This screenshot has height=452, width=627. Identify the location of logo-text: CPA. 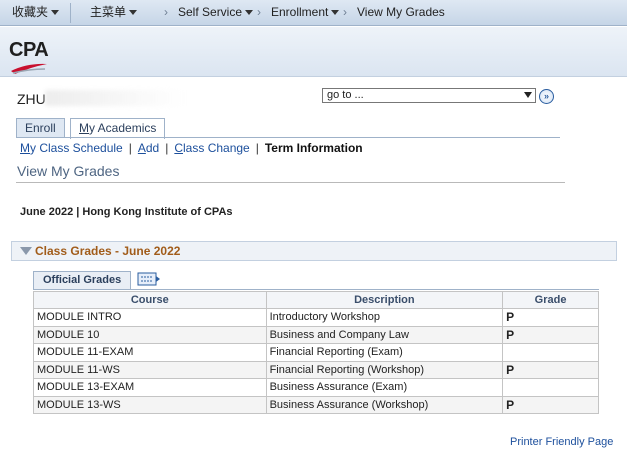
(29, 50).